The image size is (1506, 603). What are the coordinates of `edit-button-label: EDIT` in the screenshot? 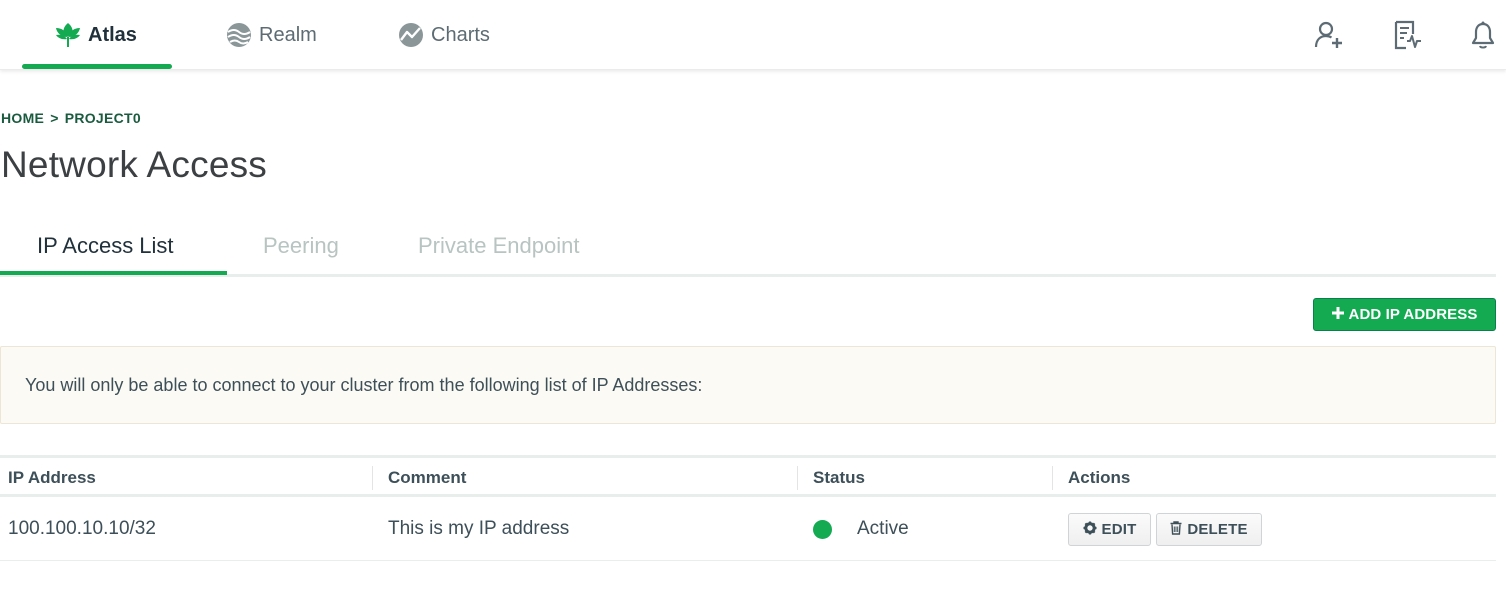 It's located at (1119, 529).